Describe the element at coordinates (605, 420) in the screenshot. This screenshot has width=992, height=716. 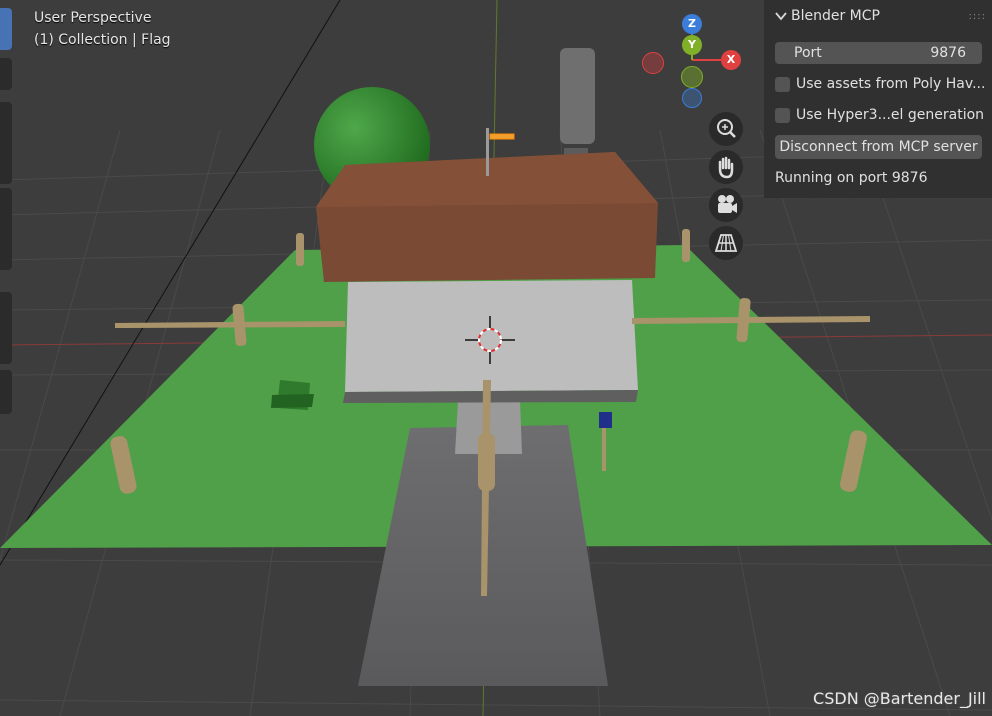
I see `mailbox` at that location.